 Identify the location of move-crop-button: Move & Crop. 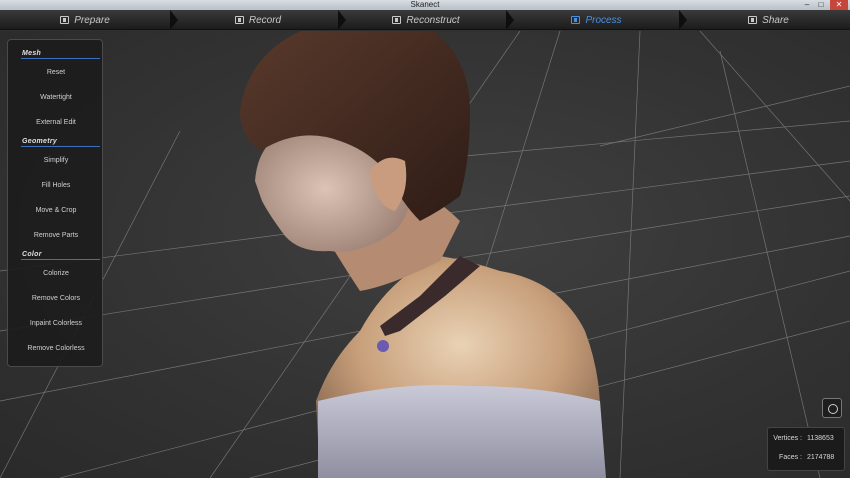
(56, 211).